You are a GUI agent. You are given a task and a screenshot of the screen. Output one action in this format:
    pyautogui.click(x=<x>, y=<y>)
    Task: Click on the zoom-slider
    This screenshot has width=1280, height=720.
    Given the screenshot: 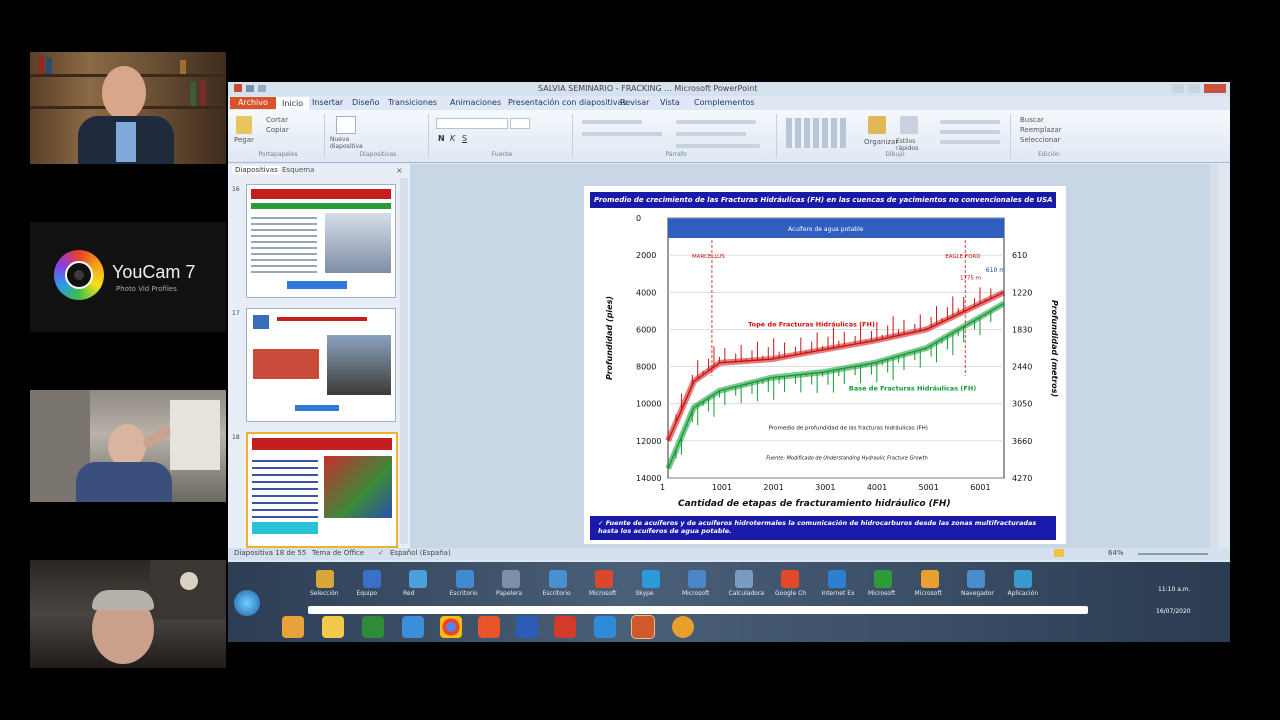 What is the action you would take?
    pyautogui.click(x=1173, y=554)
    